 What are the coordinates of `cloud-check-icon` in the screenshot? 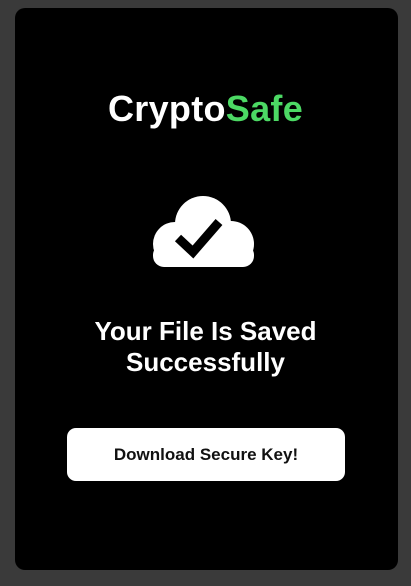 It's located at (203, 231).